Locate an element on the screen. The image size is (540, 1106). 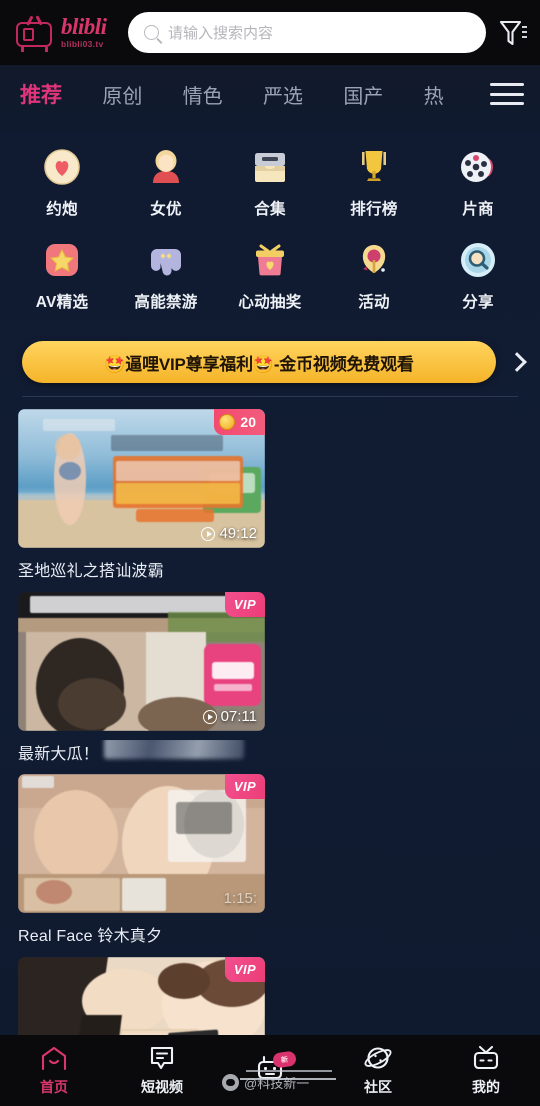
shortcut-label: 女优 is located at coordinates (166, 209).